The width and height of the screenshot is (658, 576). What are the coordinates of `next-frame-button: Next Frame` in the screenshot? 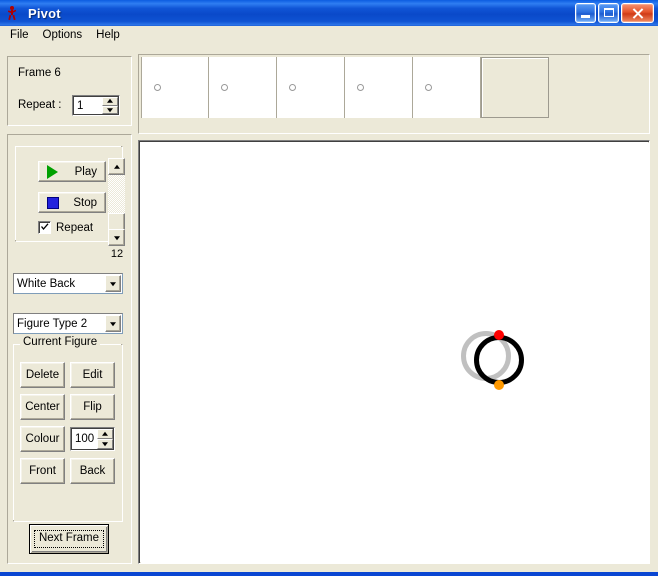 It's located at (69, 539).